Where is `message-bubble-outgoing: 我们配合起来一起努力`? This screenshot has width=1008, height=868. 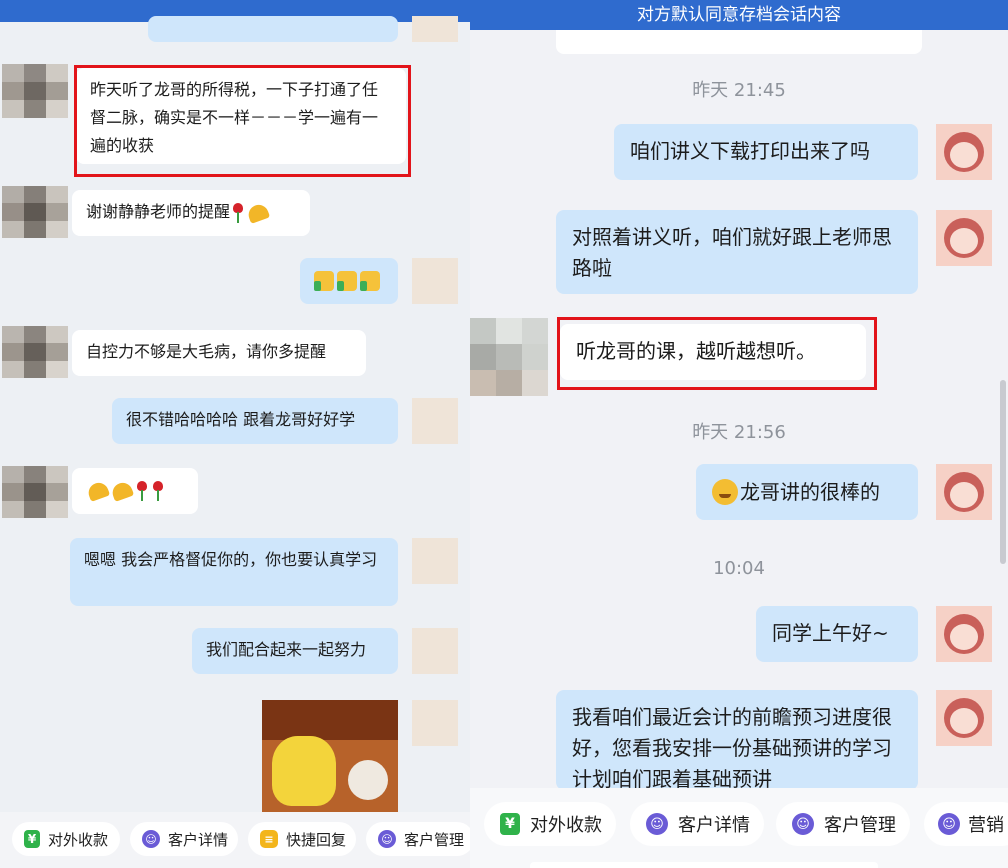
message-bubble-outgoing: 我们配合起来一起努力 is located at coordinates (295, 651).